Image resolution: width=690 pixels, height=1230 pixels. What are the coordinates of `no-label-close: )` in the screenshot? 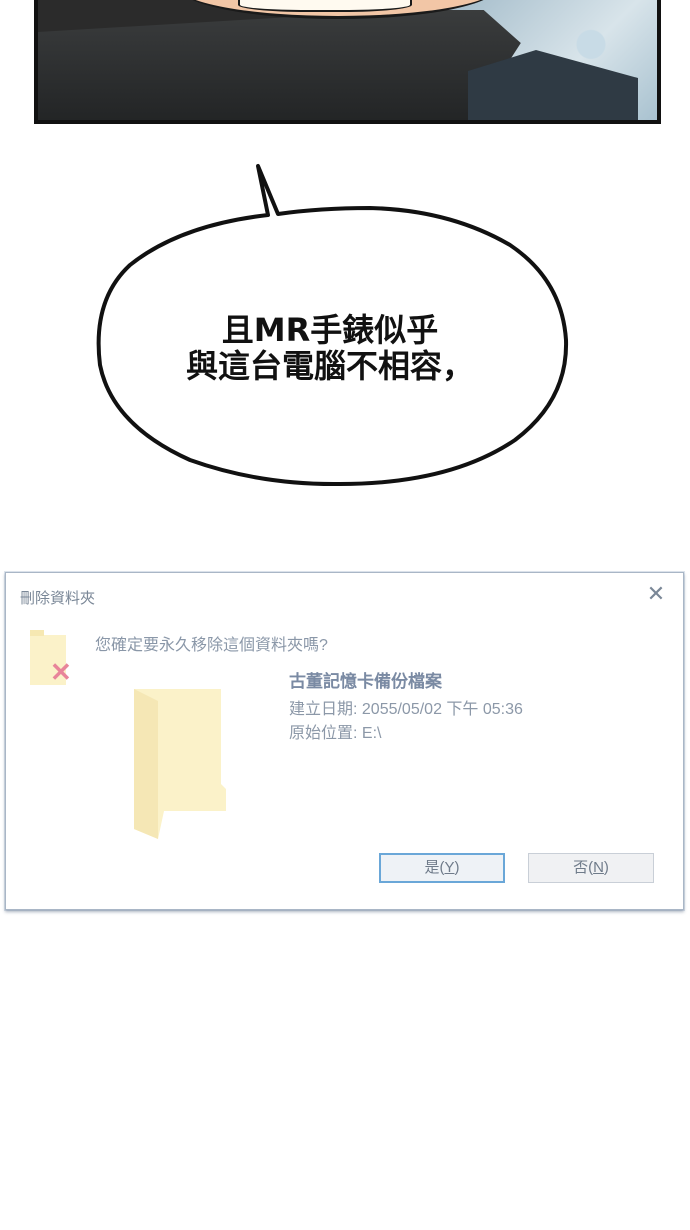 It's located at (606, 867).